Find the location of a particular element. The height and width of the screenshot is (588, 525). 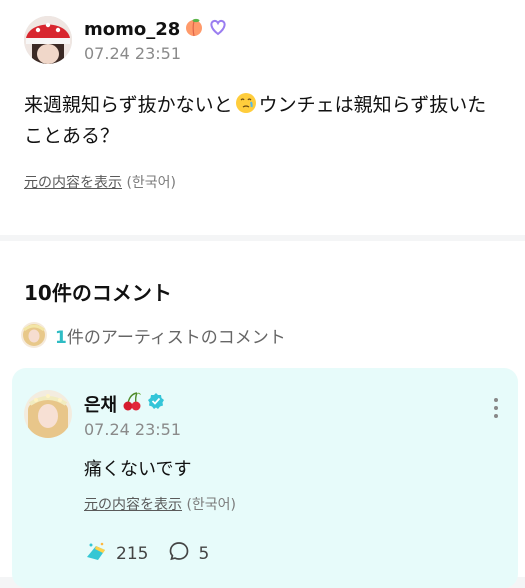

post-body: 来週親知らず抜かないと ウンチェは親知らず抜いたことある？ is located at coordinates (264, 120).